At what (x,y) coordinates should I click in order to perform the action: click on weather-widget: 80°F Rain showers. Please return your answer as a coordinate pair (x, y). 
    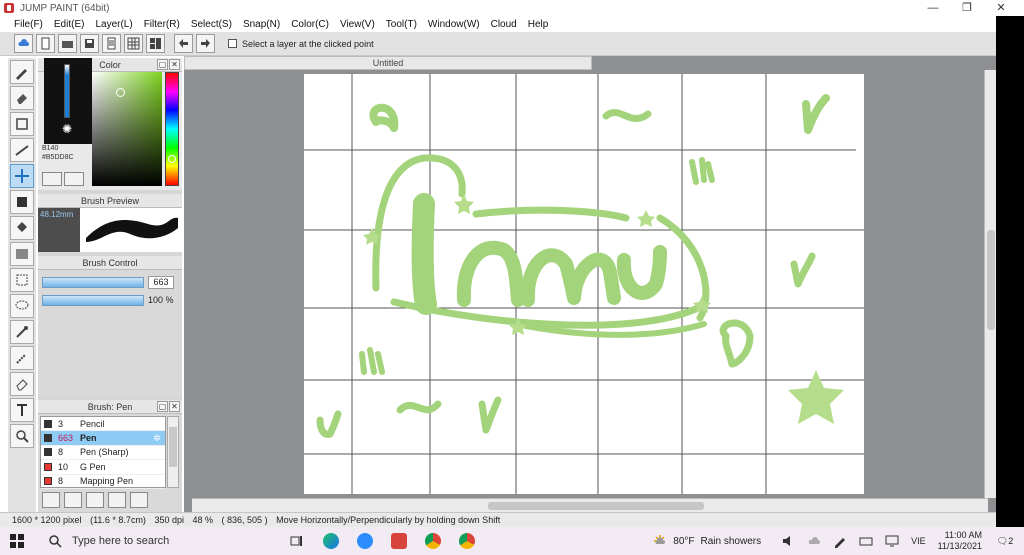
    Looking at the image, I should click on (710, 541).